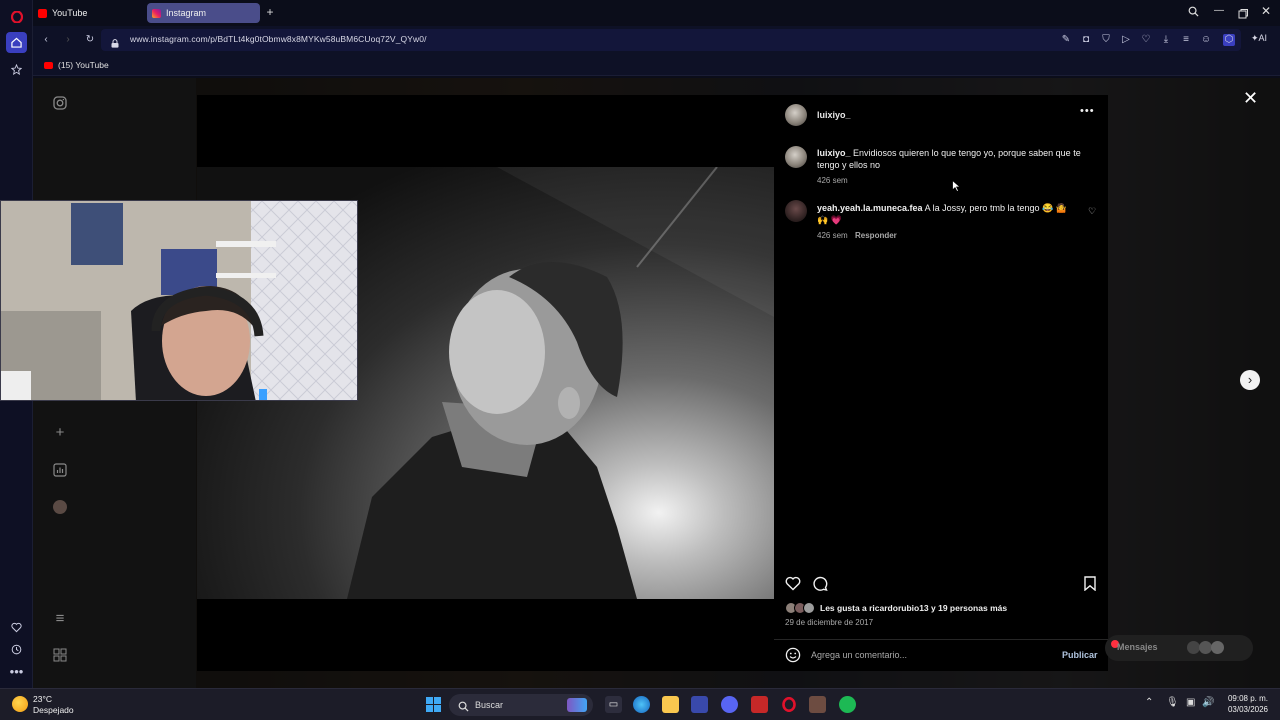 The width and height of the screenshot is (1280, 720). Describe the element at coordinates (1229, 40) in the screenshot. I see `extensions-icon: ⬡` at that location.